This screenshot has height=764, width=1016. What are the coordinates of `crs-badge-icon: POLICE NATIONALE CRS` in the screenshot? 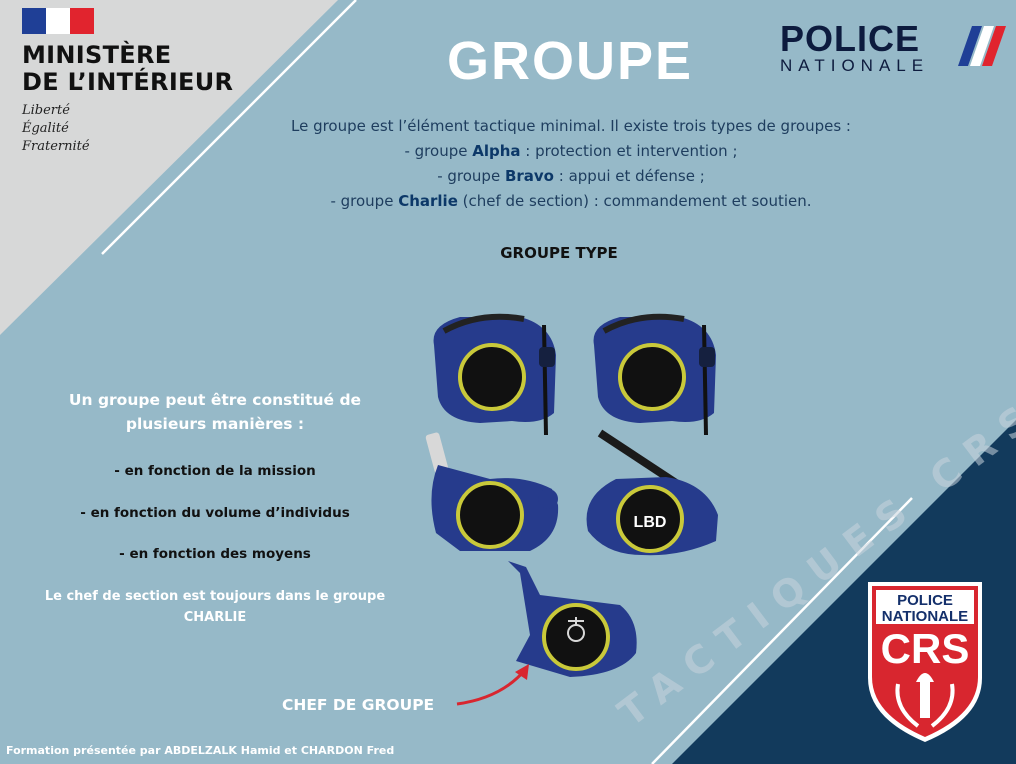 It's located at (925, 662).